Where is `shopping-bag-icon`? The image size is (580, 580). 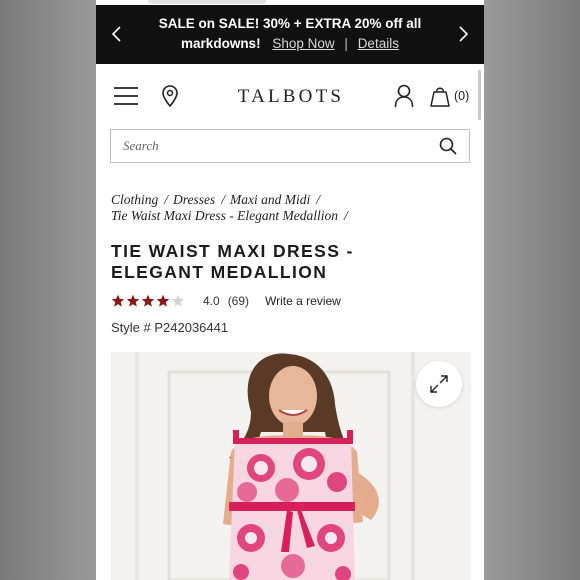 shopping-bag-icon is located at coordinates (440, 98).